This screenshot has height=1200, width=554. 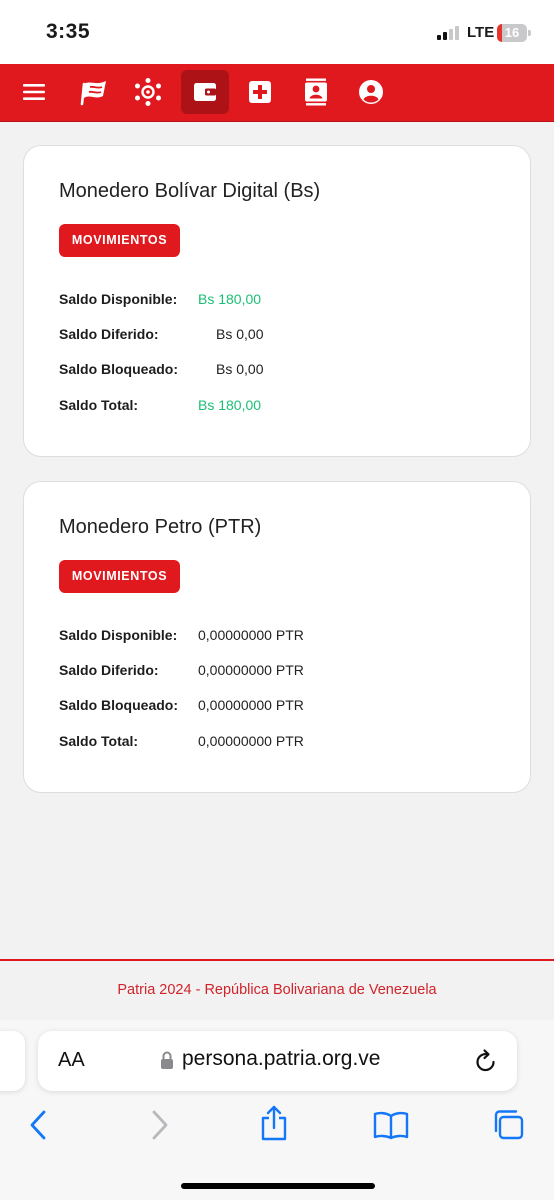 I want to click on nav-contacts-button, so click(x=316, y=92).